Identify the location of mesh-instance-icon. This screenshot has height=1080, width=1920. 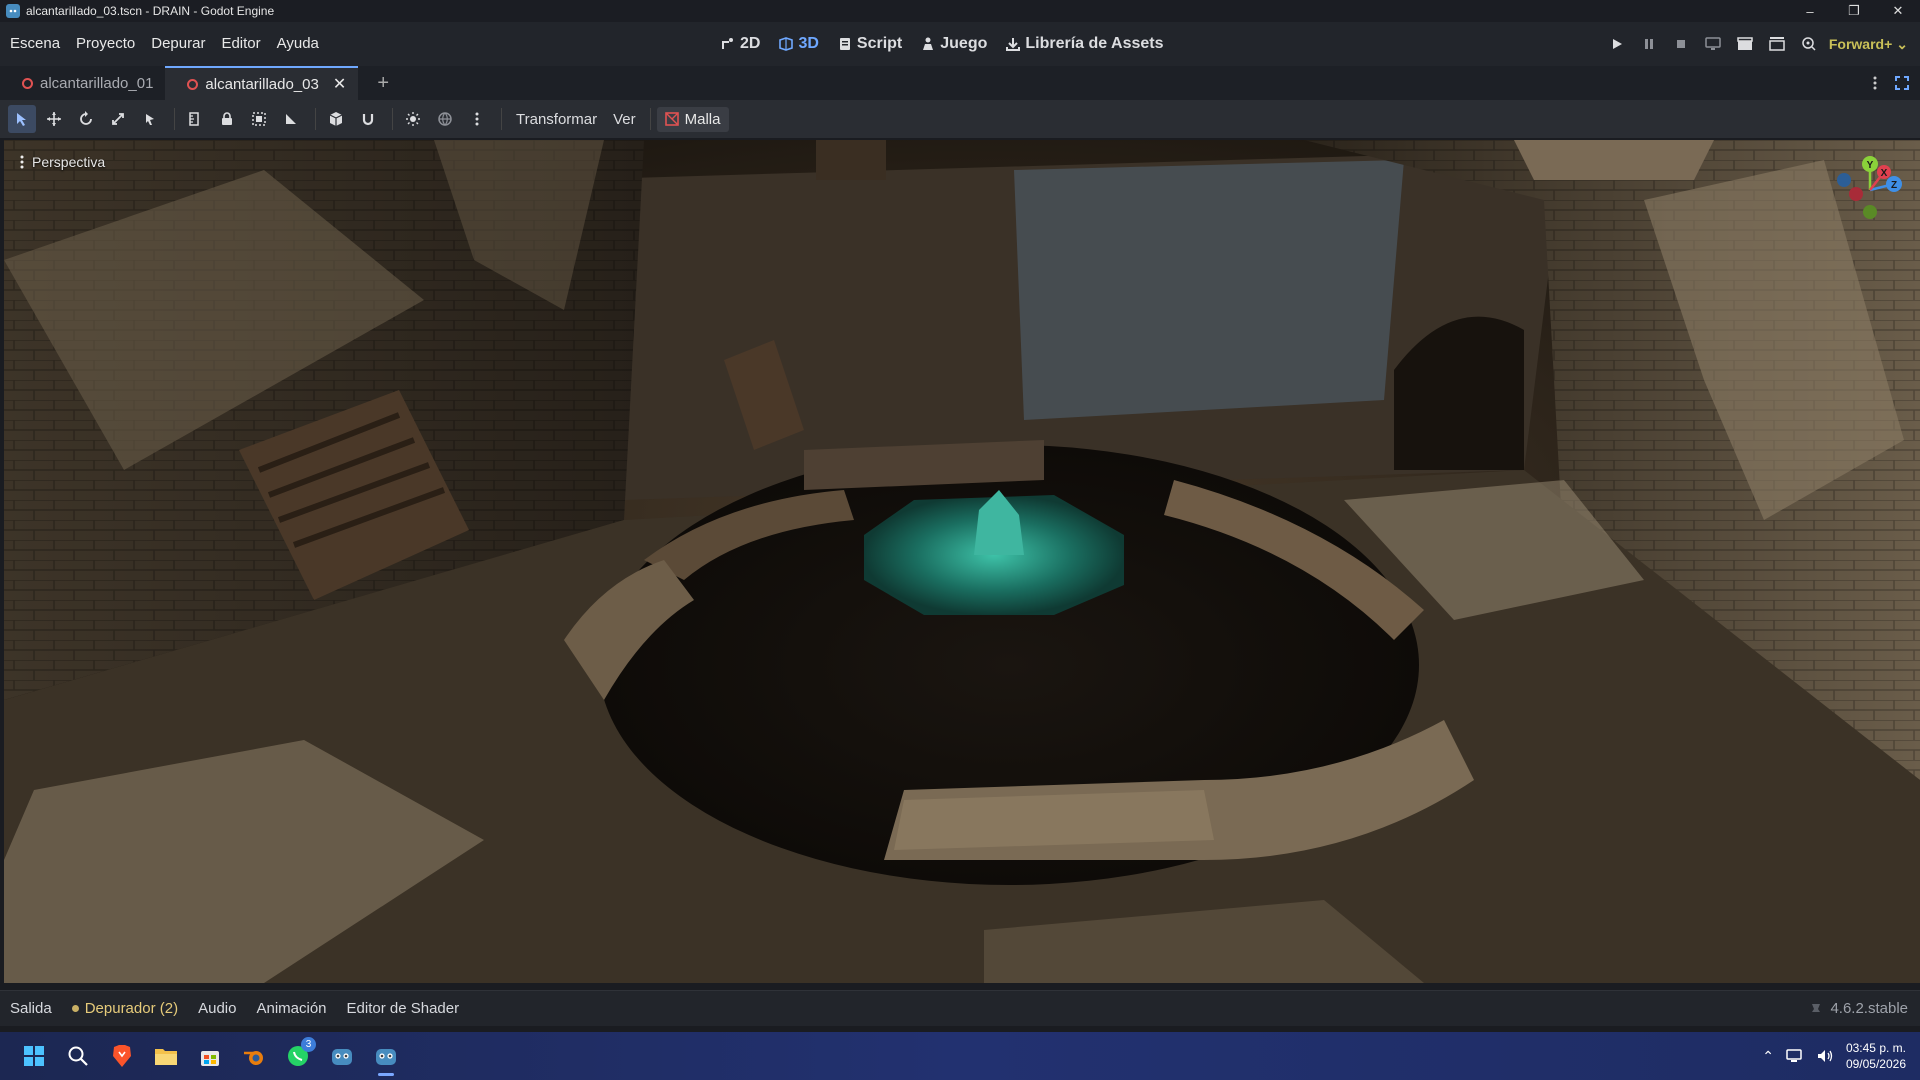
(671, 119).